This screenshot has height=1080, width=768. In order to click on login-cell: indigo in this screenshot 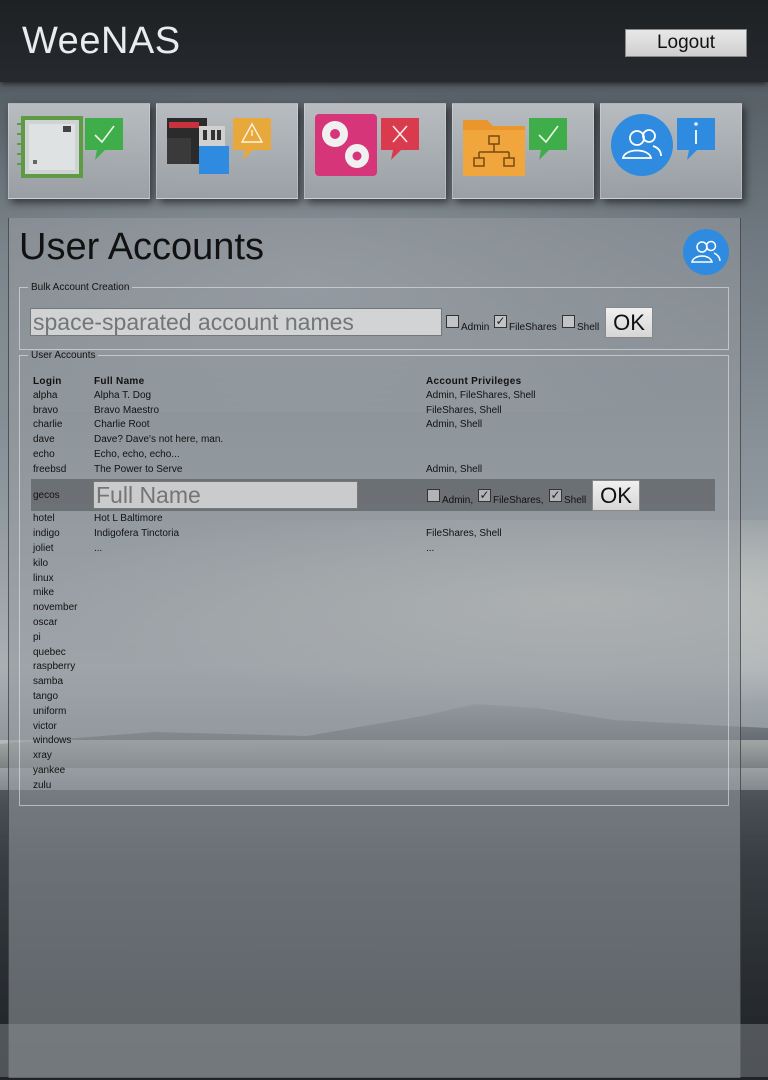, I will do `click(46, 533)`.